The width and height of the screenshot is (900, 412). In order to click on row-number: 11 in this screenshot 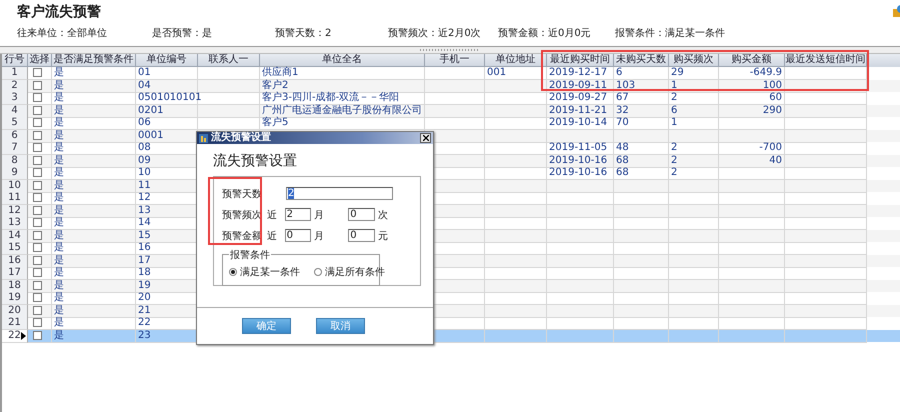, I will do `click(14, 197)`.